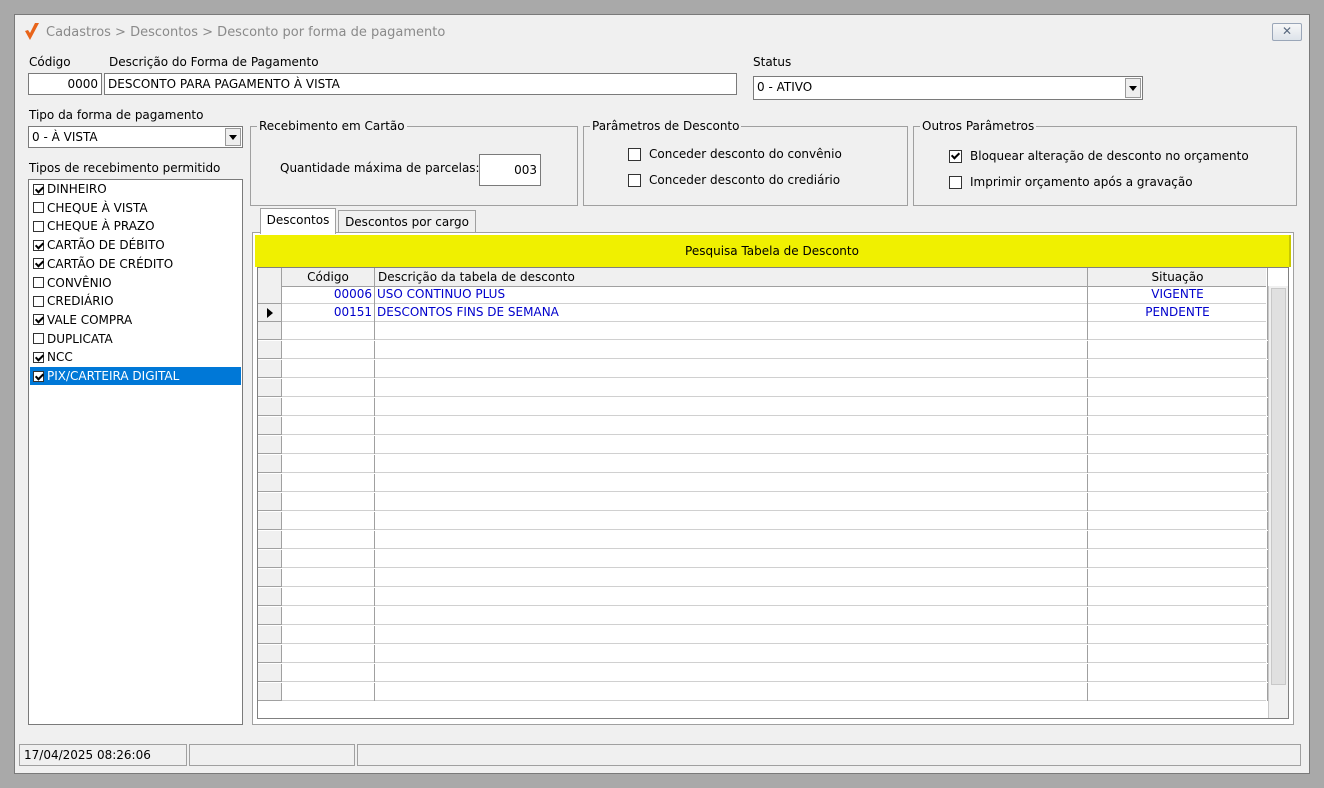 The width and height of the screenshot is (1324, 788). Describe the element at coordinates (731, 313) in the screenshot. I see `cell-descricao: DESCONTOS FINS DE SEMANA` at that location.